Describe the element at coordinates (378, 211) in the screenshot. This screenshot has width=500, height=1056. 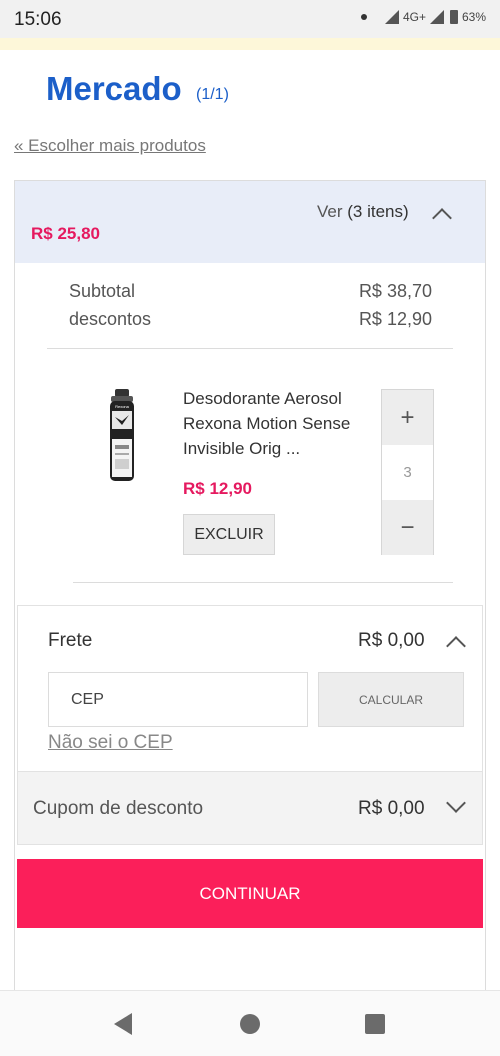
I see `items-count: (3 itens)` at that location.